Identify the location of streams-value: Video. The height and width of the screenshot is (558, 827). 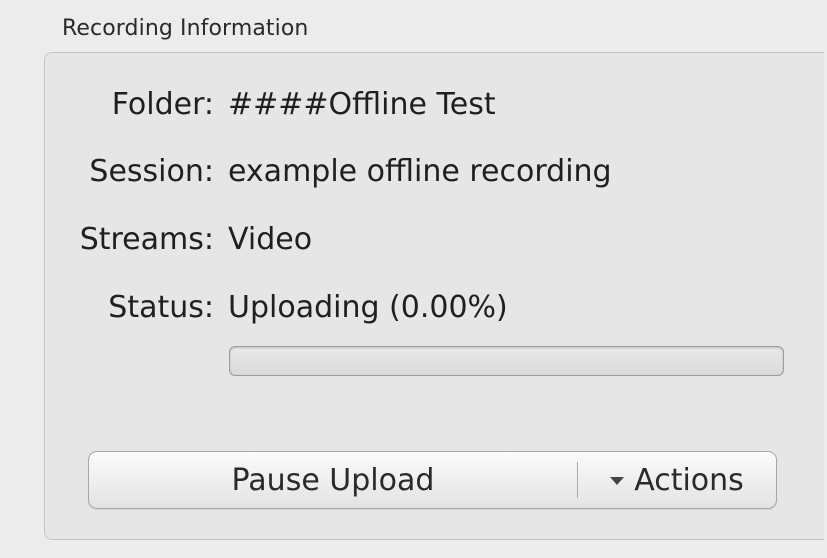
(270, 239).